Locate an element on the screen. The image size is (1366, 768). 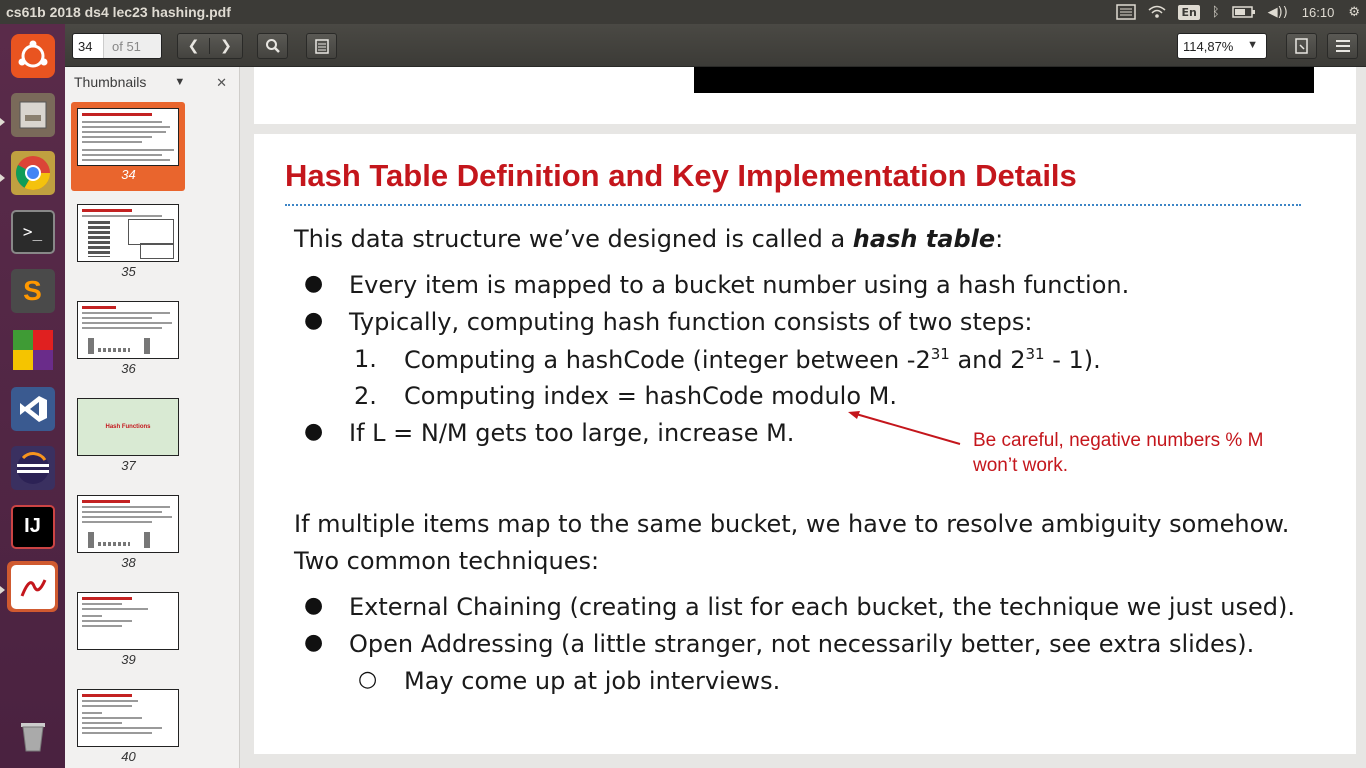
terminal-icon: >_ is located at coordinates (32, 231).